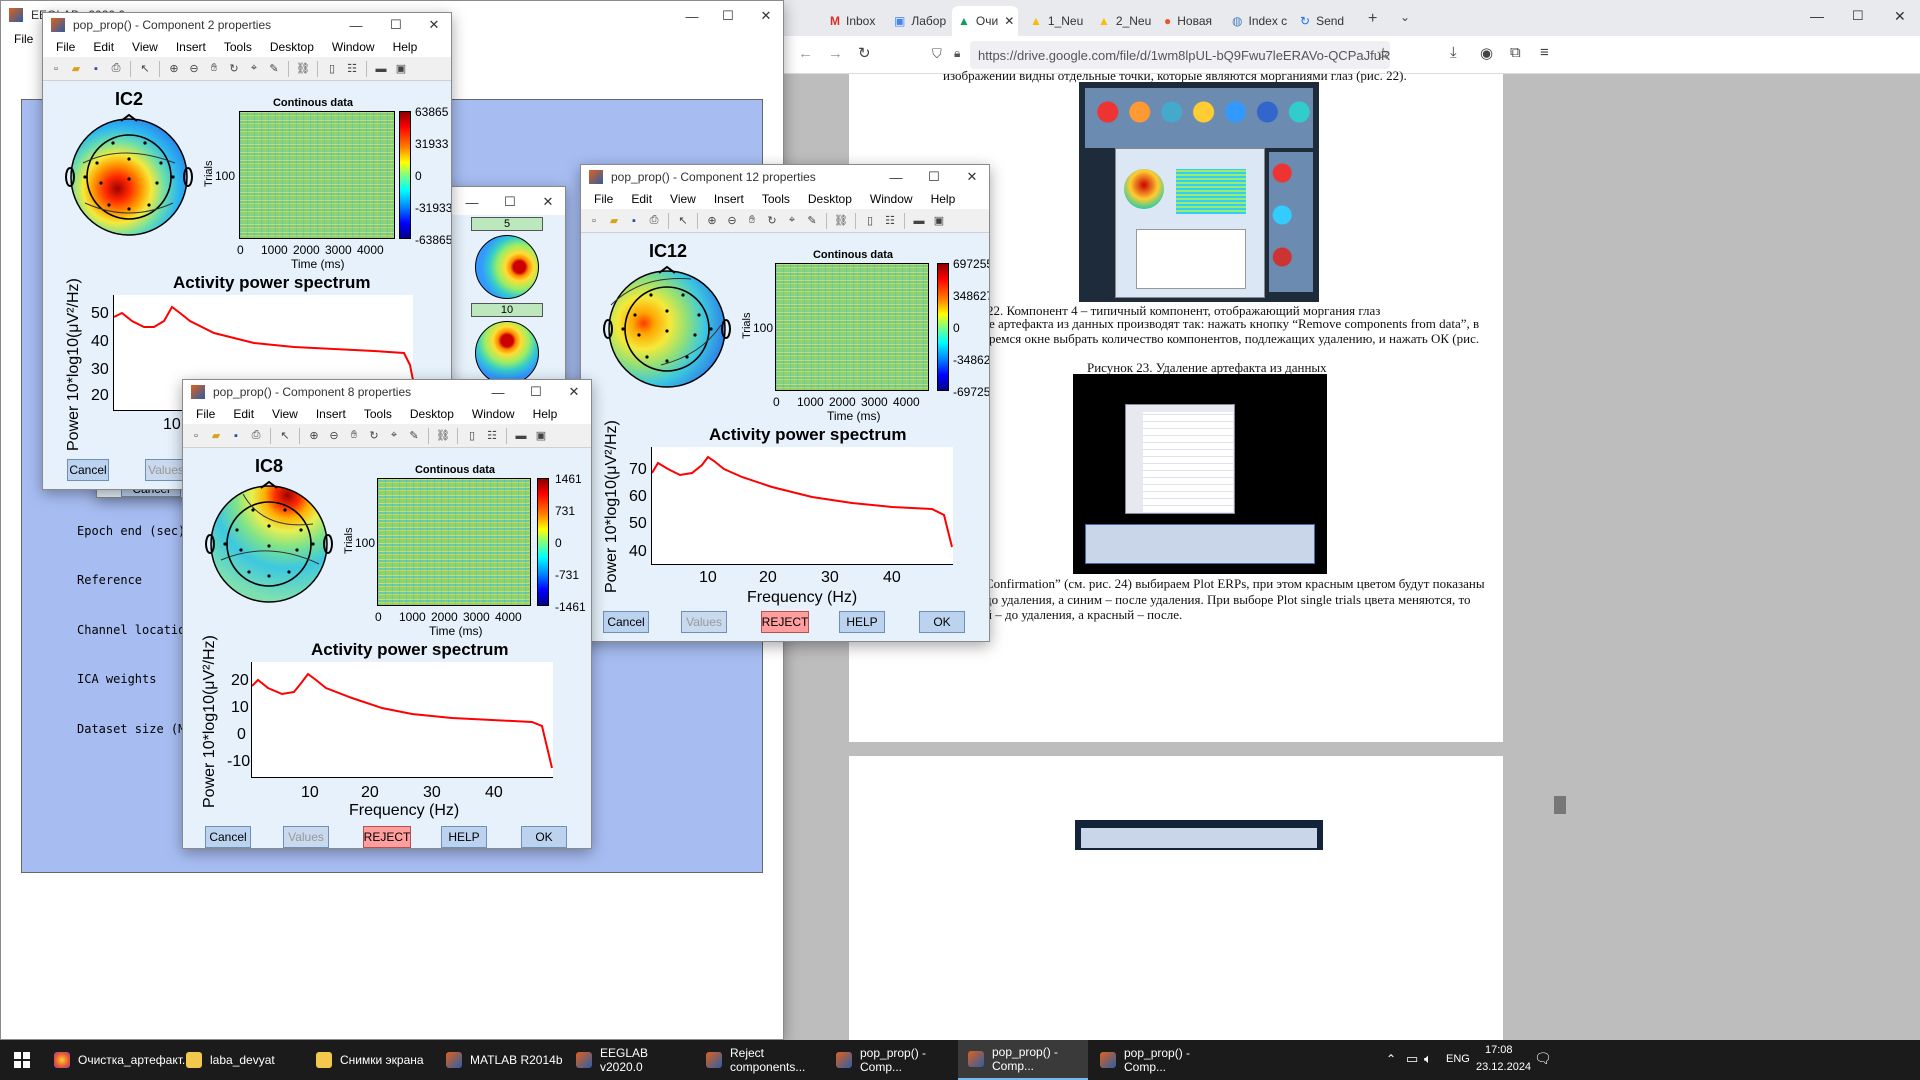 This screenshot has height=1080, width=1920. I want to click on taskbar-item-screenshots: Снимки экрана, so click(370, 1060).